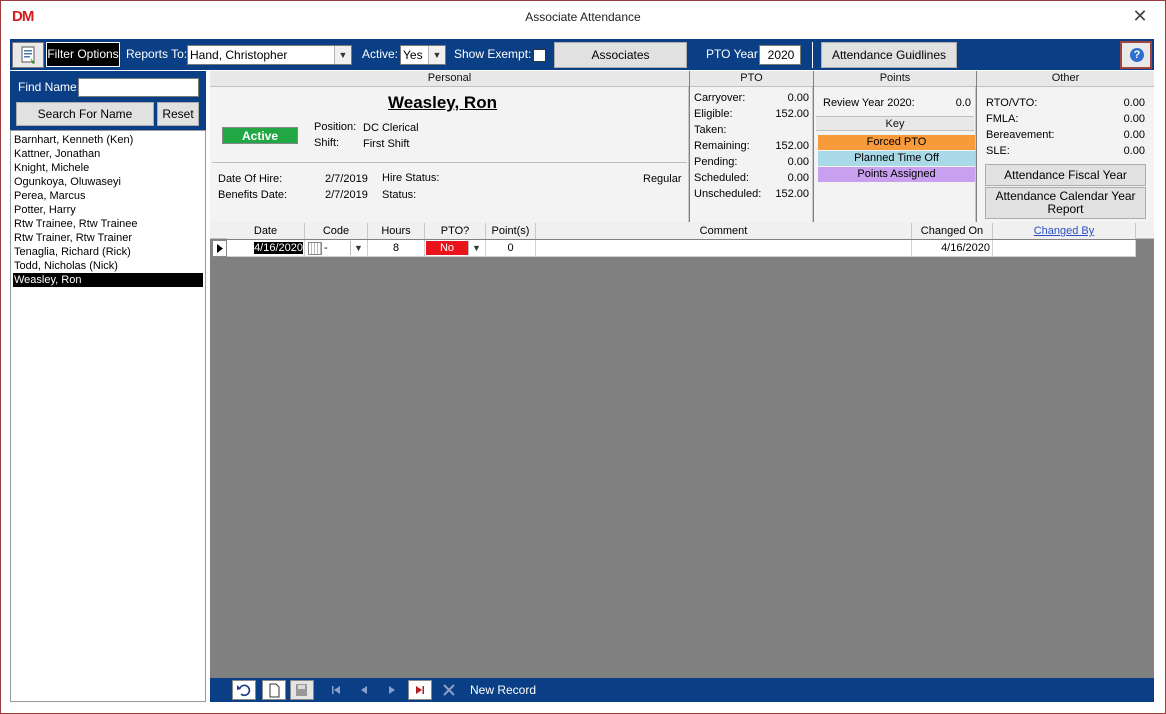 The height and width of the screenshot is (714, 1166). What do you see at coordinates (138, 87) in the screenshot?
I see `find-name-input` at bounding box center [138, 87].